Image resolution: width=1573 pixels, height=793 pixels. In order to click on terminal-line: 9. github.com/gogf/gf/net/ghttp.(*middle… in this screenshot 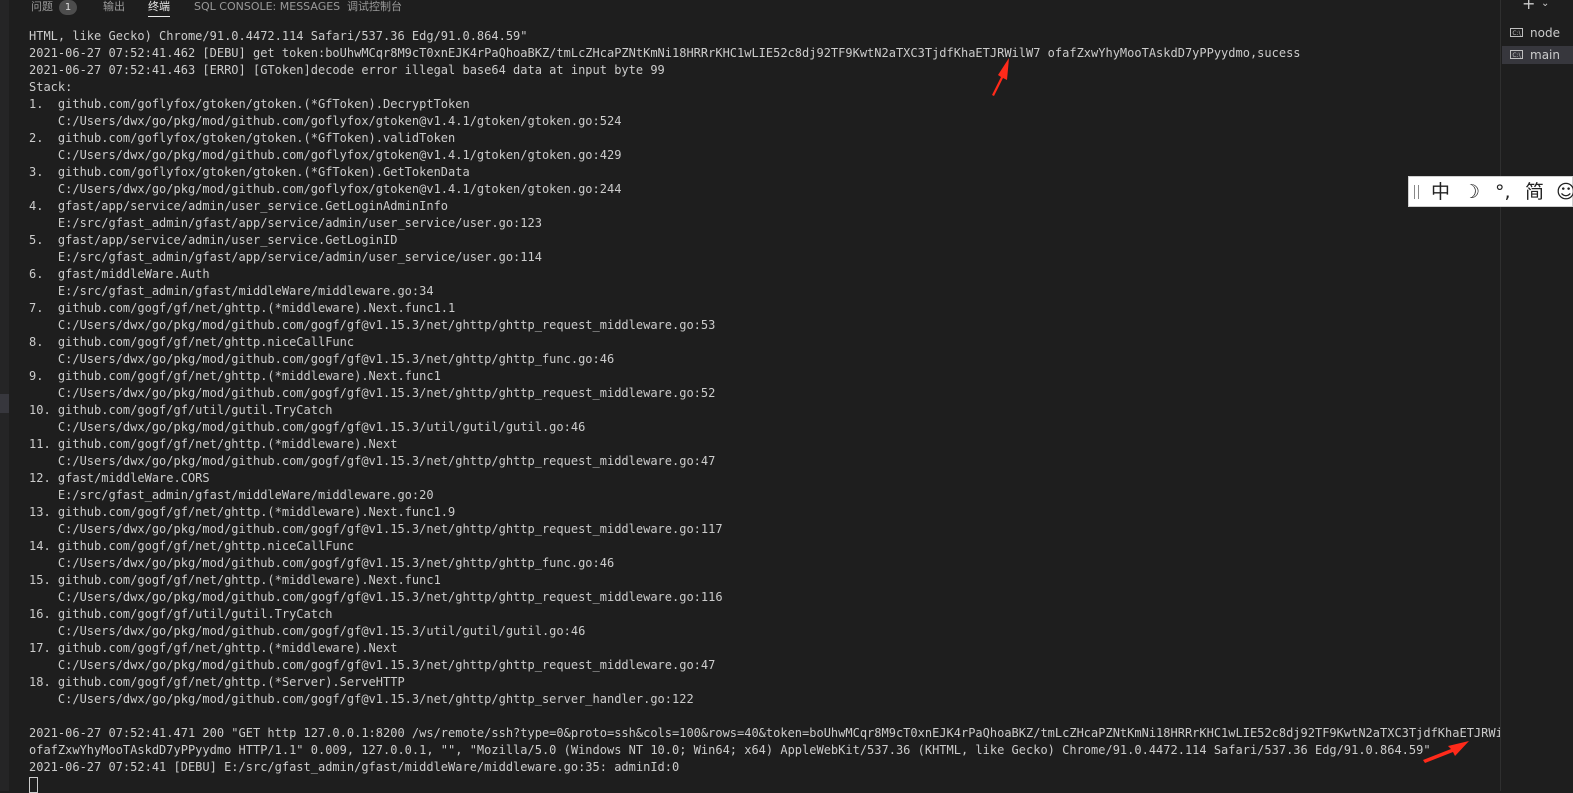, I will do `click(235, 376)`.